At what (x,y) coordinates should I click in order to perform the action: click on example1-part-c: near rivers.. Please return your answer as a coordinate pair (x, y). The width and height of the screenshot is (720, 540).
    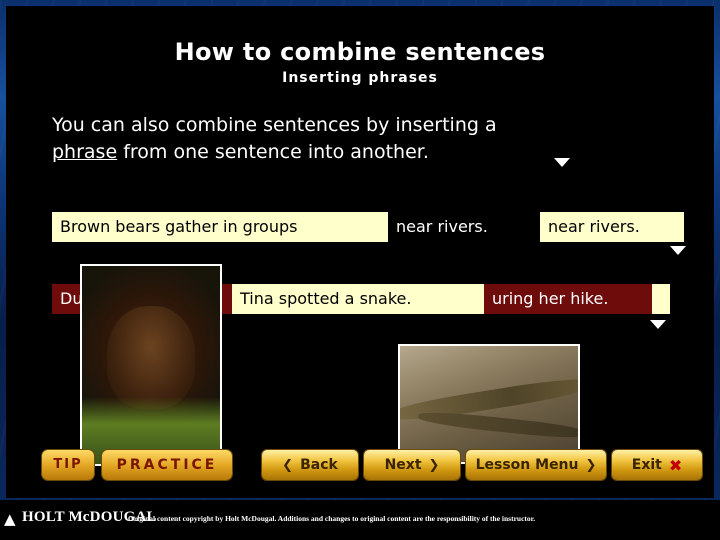
    Looking at the image, I should click on (612, 227).